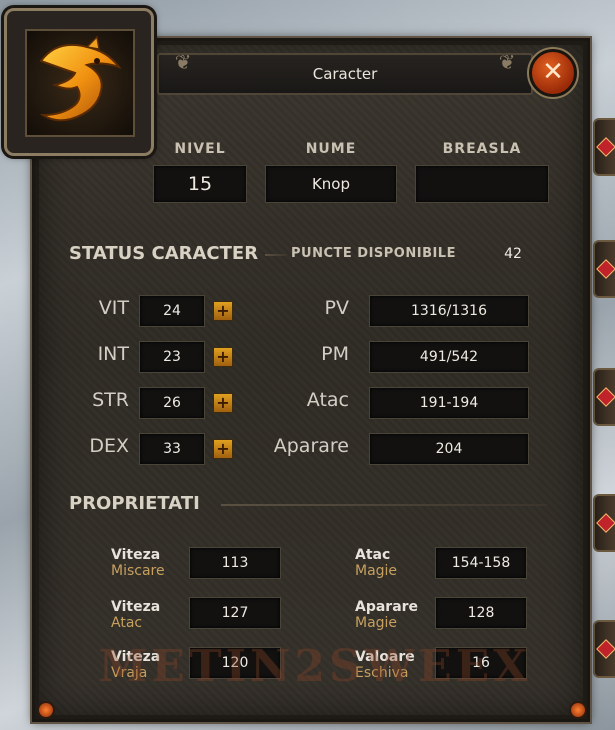  What do you see at coordinates (481, 613) in the screenshot?
I see `prop-value-magic-defense: 128` at bounding box center [481, 613].